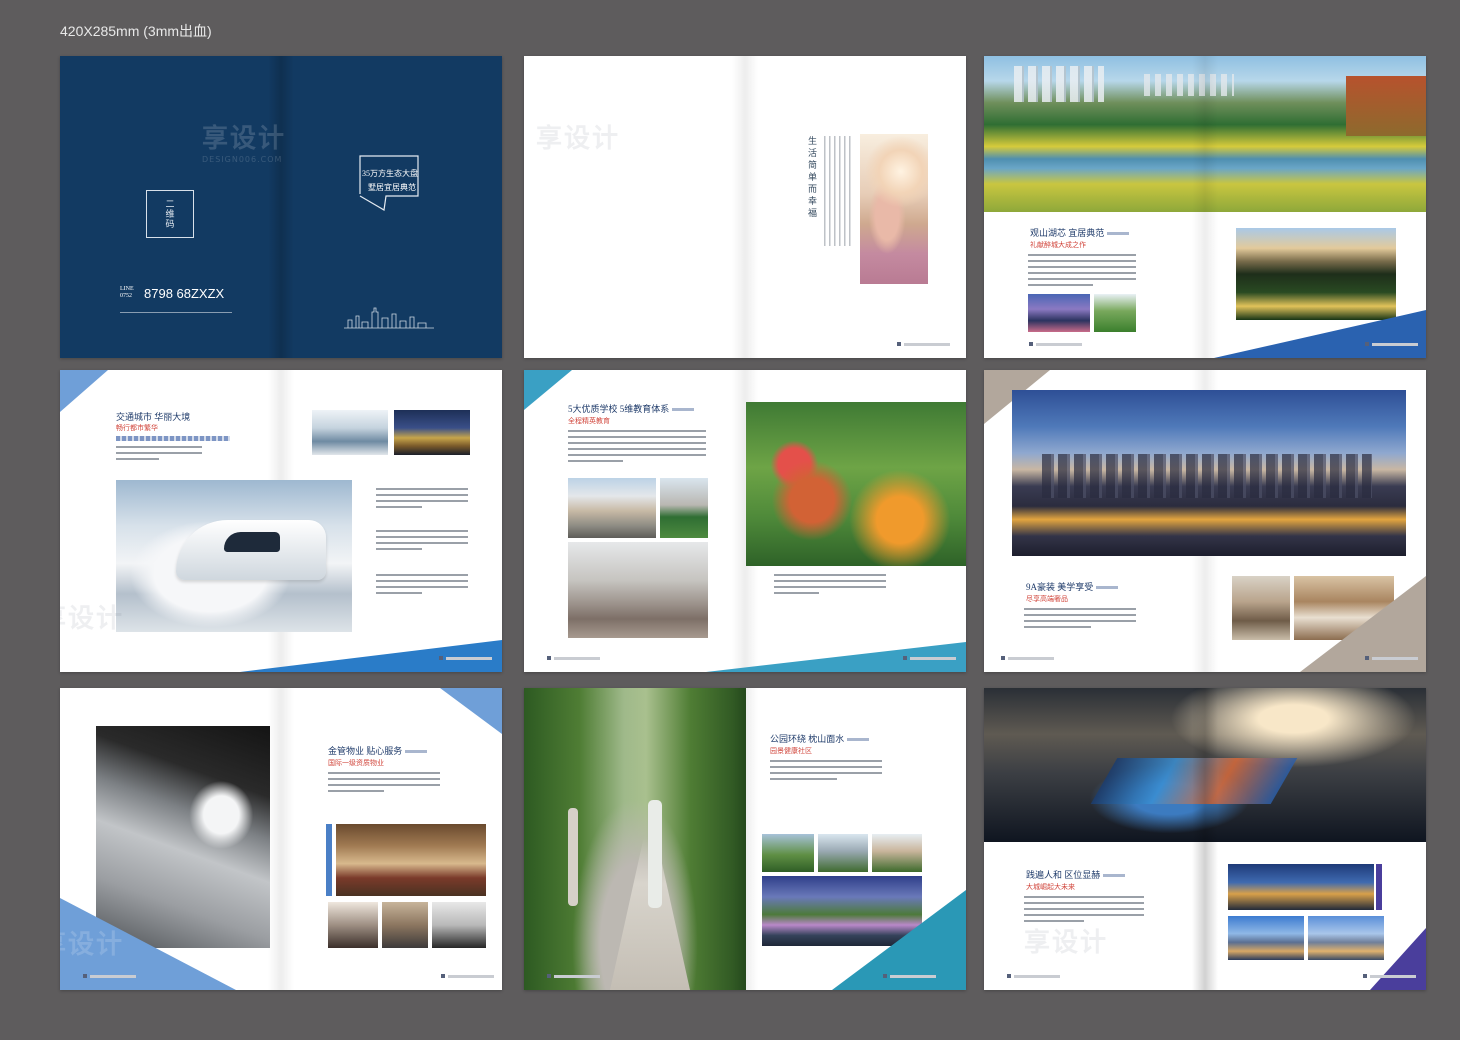 This screenshot has width=1460, height=1040. I want to click on future-subheading: 大城崛起大未来, so click(1050, 887).